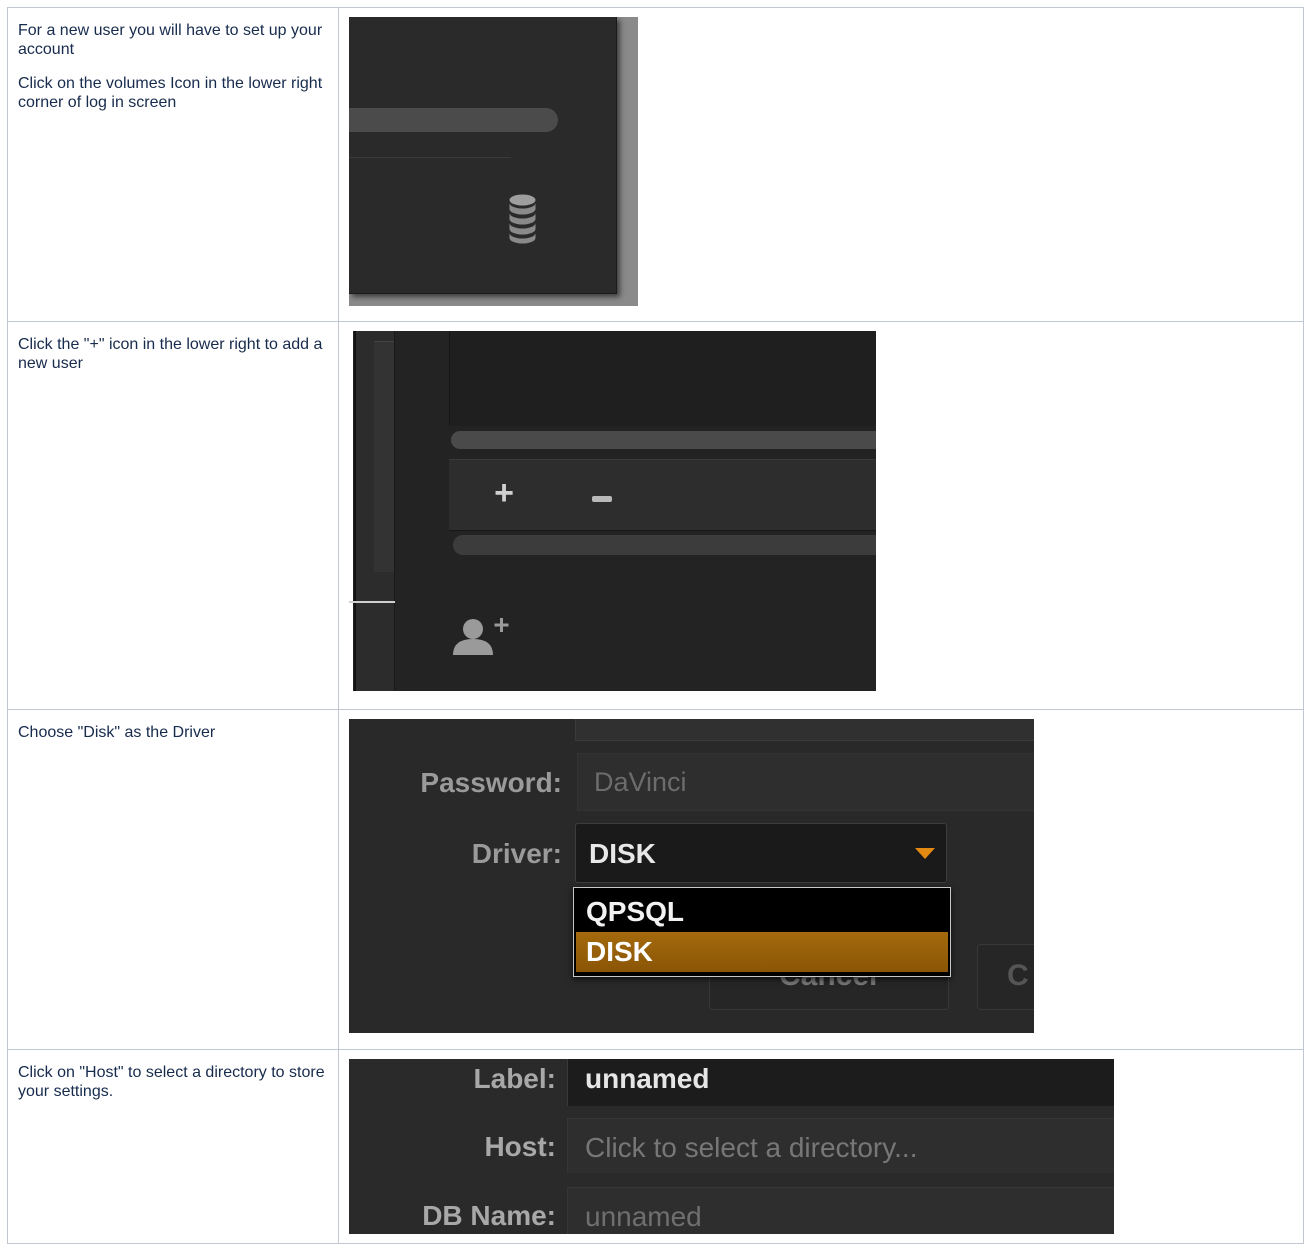 Image resolution: width=1304 pixels, height=1244 pixels. Describe the element at coordinates (643, 1216) in the screenshot. I see `dbname-value: unnamed` at that location.